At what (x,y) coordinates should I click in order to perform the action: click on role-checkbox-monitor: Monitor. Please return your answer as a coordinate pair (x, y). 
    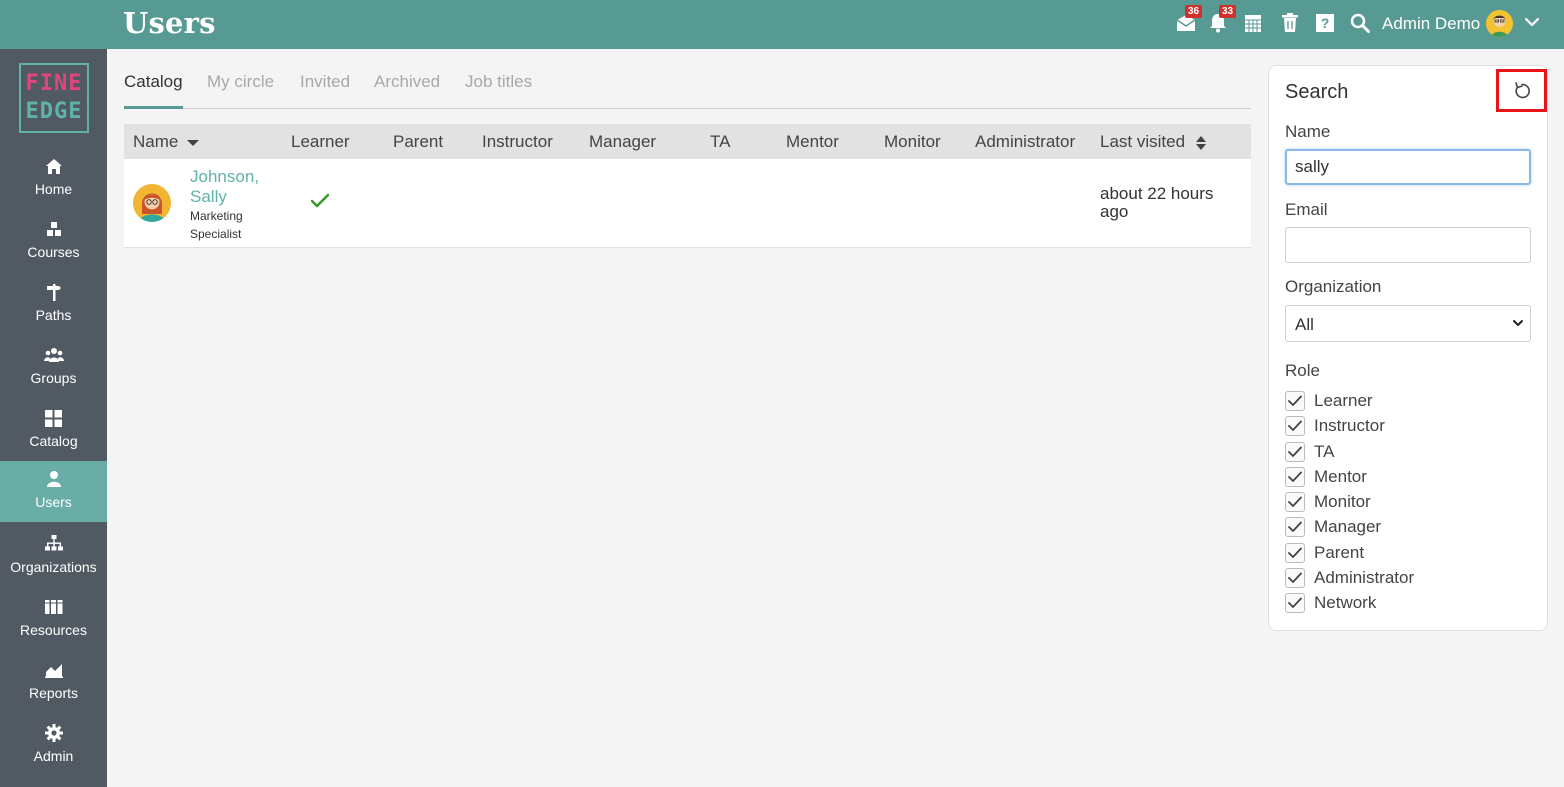
    Looking at the image, I should click on (1328, 502).